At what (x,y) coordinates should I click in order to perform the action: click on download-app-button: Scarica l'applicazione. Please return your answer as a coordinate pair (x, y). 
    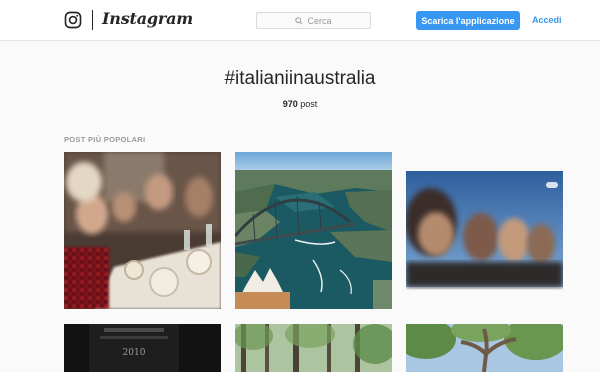
    Looking at the image, I should click on (468, 20).